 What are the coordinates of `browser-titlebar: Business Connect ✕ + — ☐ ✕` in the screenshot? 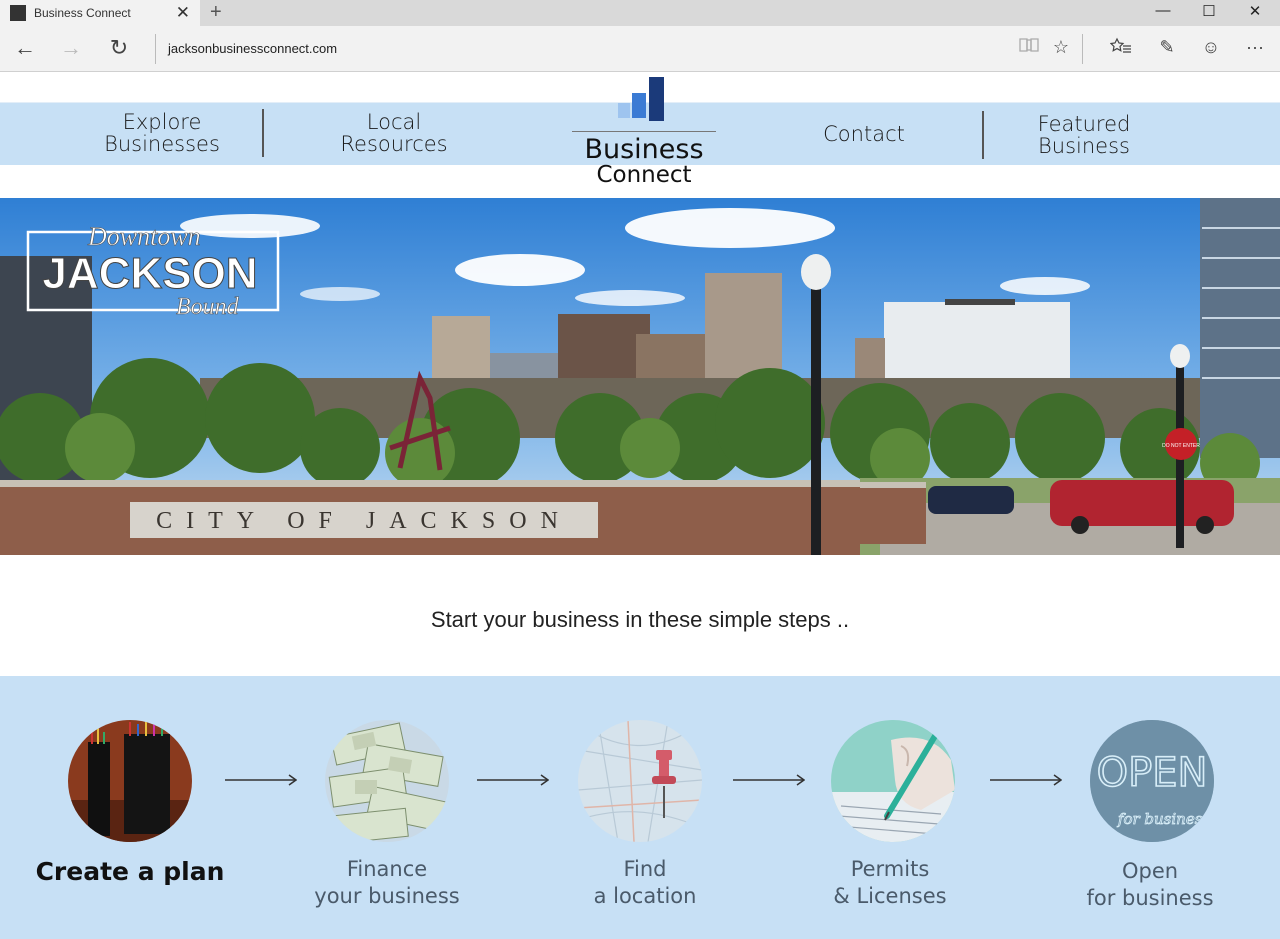 It's located at (640, 13).